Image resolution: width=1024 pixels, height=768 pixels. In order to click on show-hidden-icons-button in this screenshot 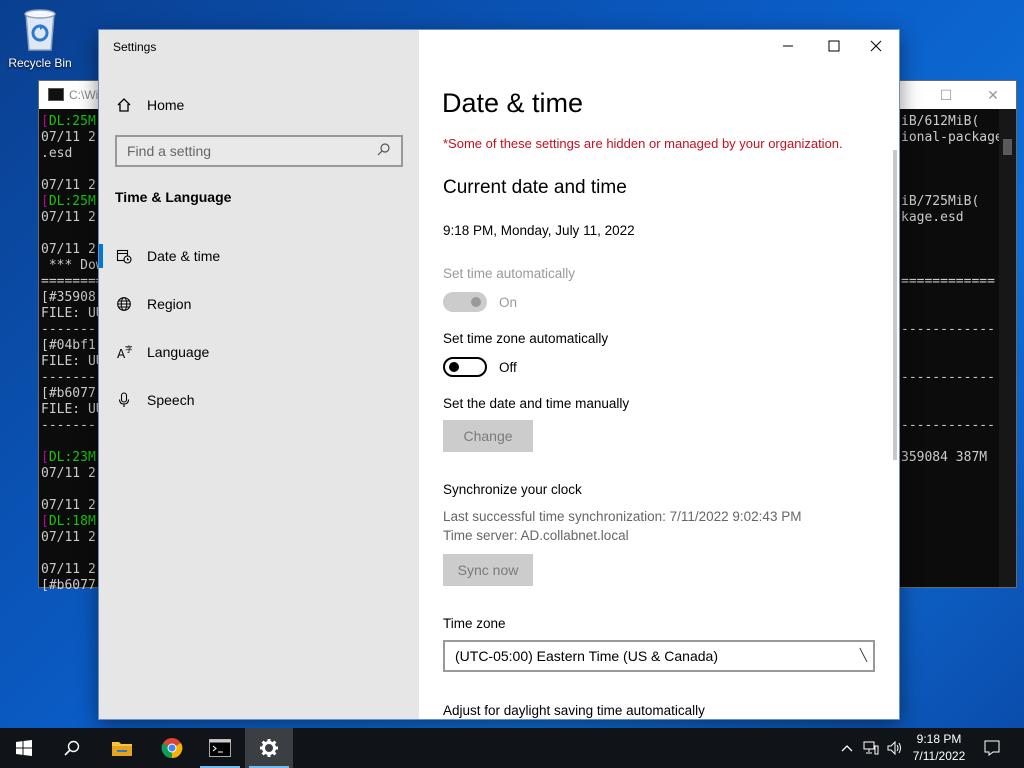, I will do `click(847, 748)`.